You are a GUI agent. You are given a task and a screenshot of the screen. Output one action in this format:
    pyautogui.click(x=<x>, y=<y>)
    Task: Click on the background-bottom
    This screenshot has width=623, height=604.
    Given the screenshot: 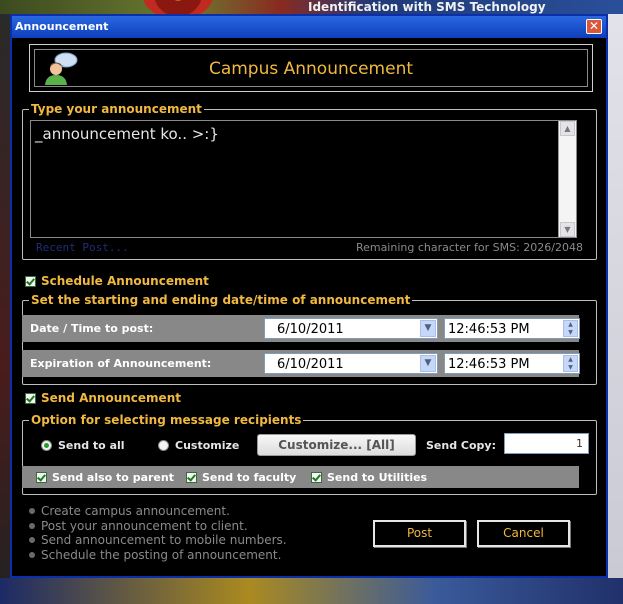 What is the action you would take?
    pyautogui.click(x=311, y=591)
    